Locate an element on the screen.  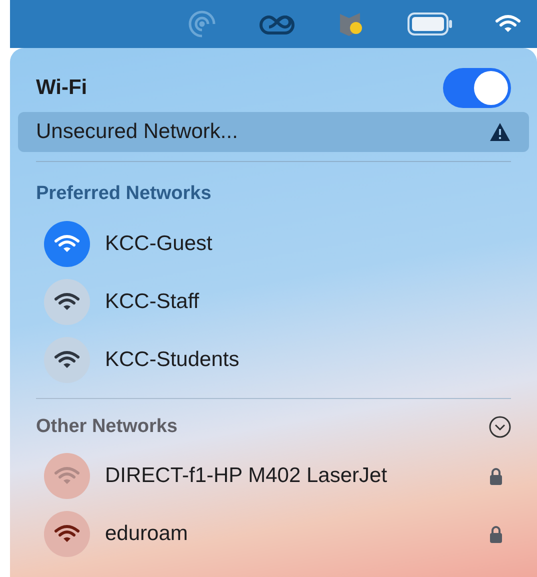
network-name: KCC-Guest is located at coordinates (159, 243).